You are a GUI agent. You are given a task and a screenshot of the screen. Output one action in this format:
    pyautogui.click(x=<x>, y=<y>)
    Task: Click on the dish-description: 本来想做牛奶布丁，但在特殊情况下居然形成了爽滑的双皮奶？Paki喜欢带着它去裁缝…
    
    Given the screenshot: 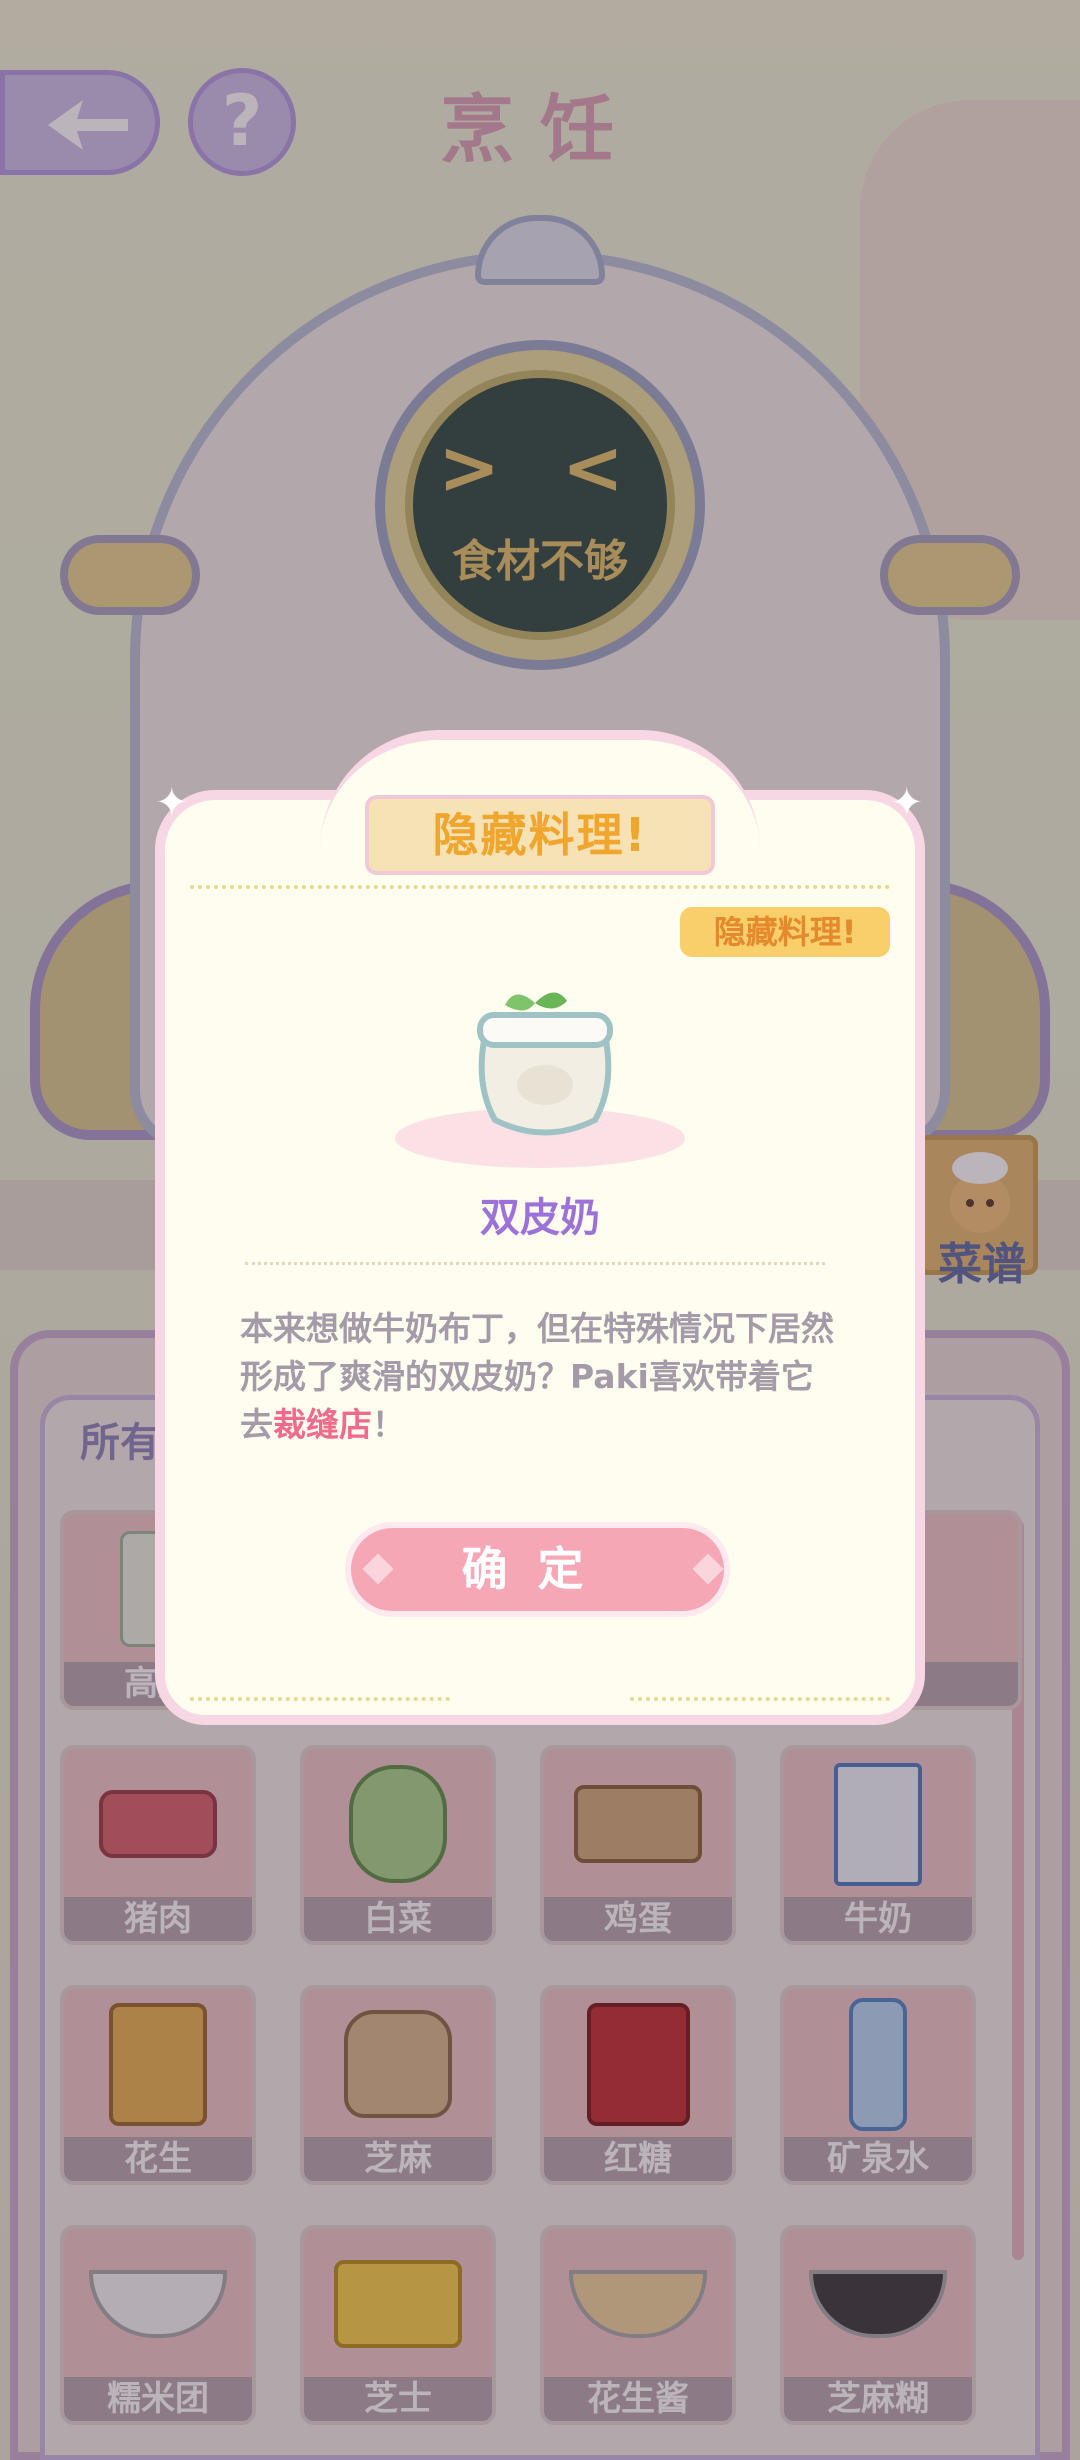 What is the action you would take?
    pyautogui.click(x=540, y=1377)
    